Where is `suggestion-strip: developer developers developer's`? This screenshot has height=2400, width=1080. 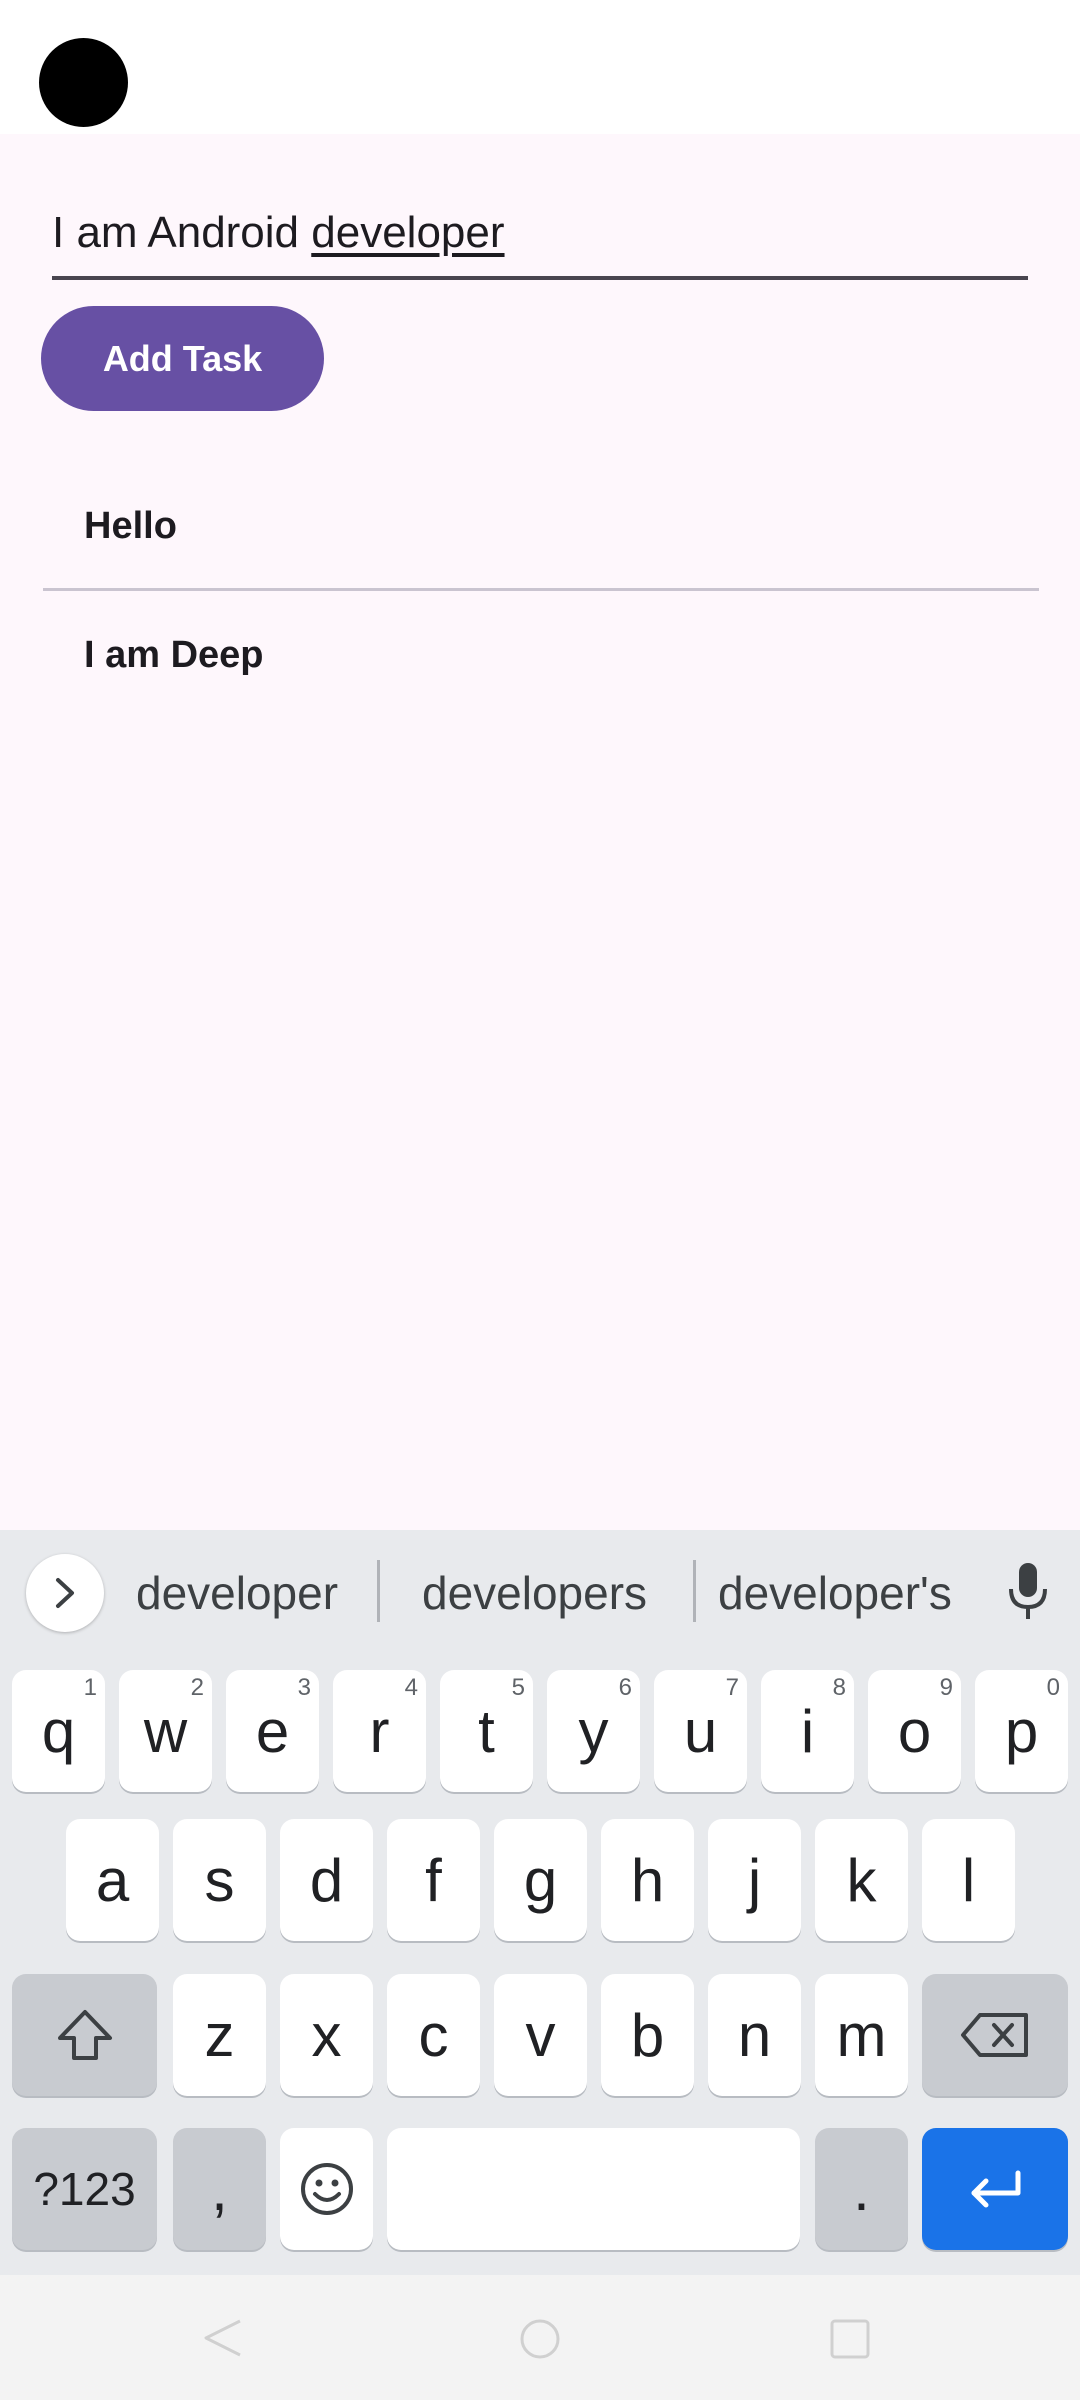
suggestion-strip: developer developers developer's is located at coordinates (540, 1594).